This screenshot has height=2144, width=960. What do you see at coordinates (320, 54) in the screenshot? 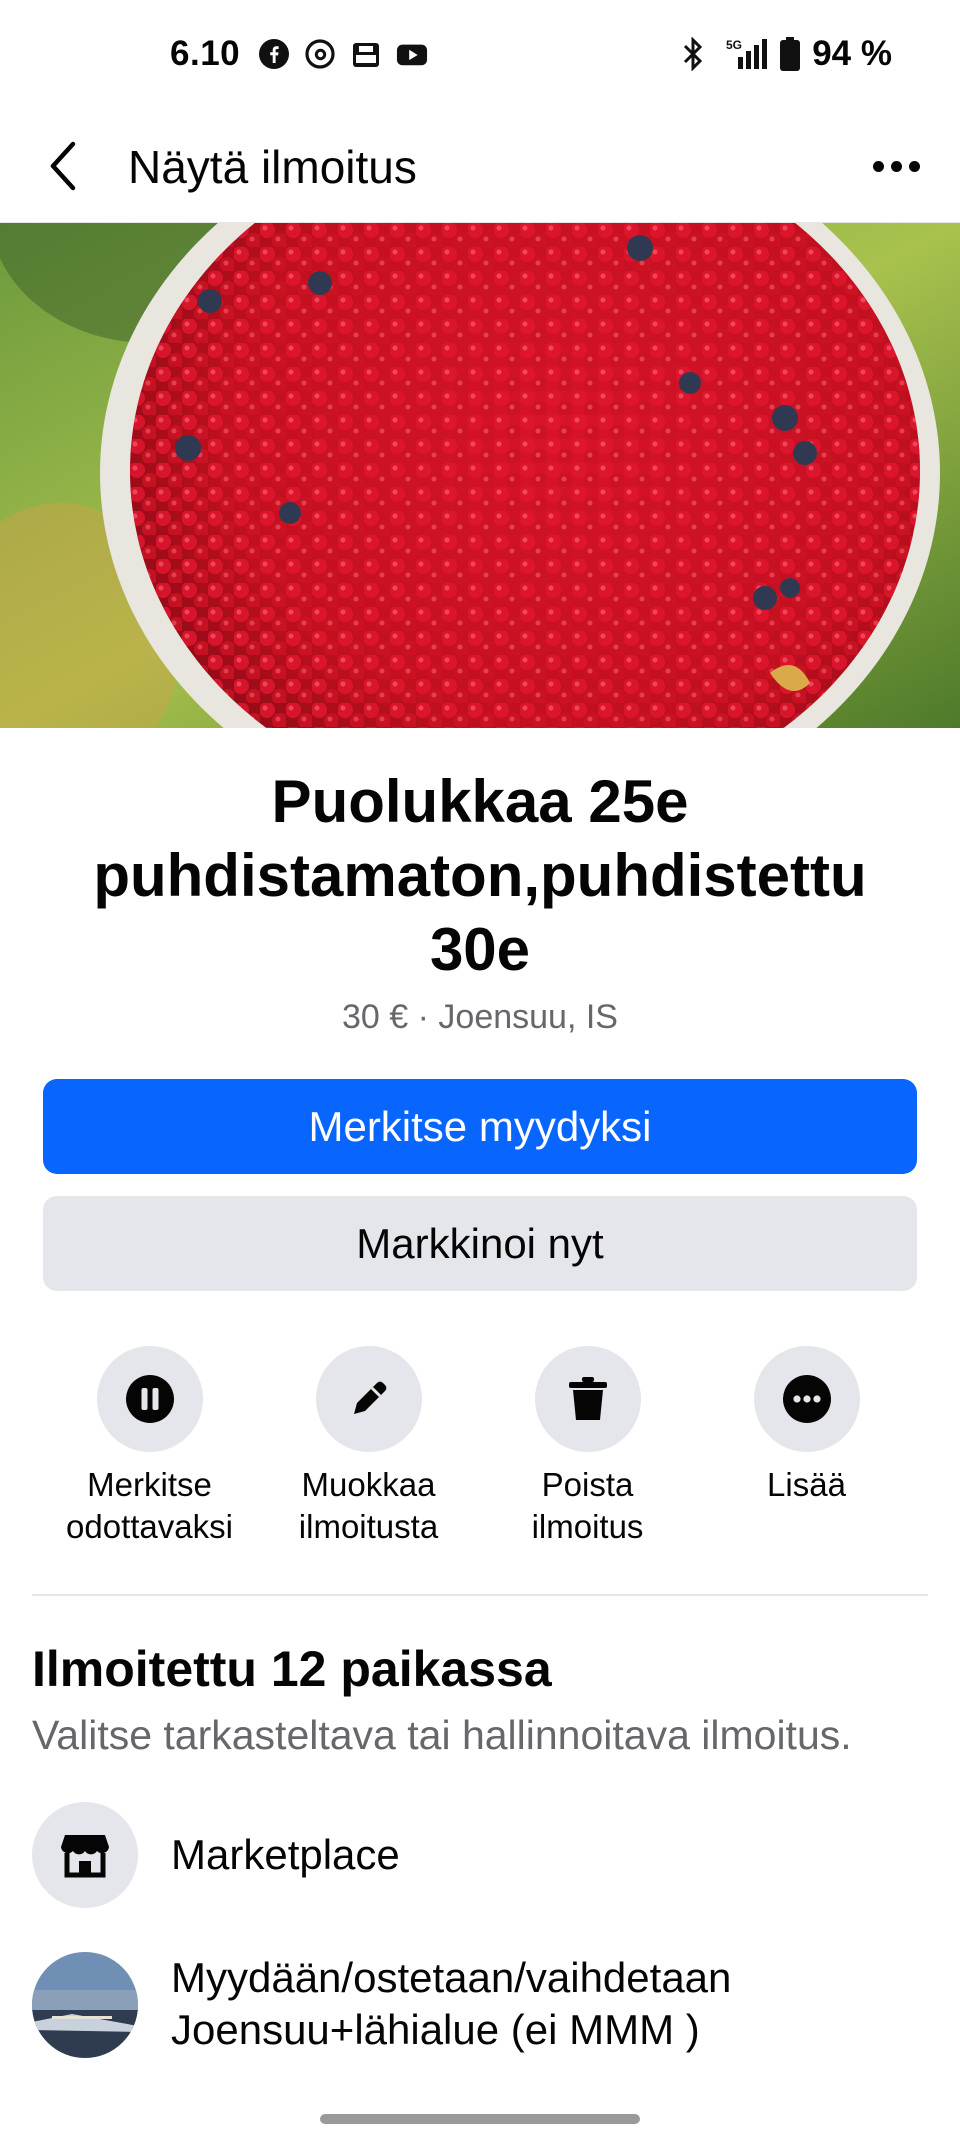
I see `threads-icon` at bounding box center [320, 54].